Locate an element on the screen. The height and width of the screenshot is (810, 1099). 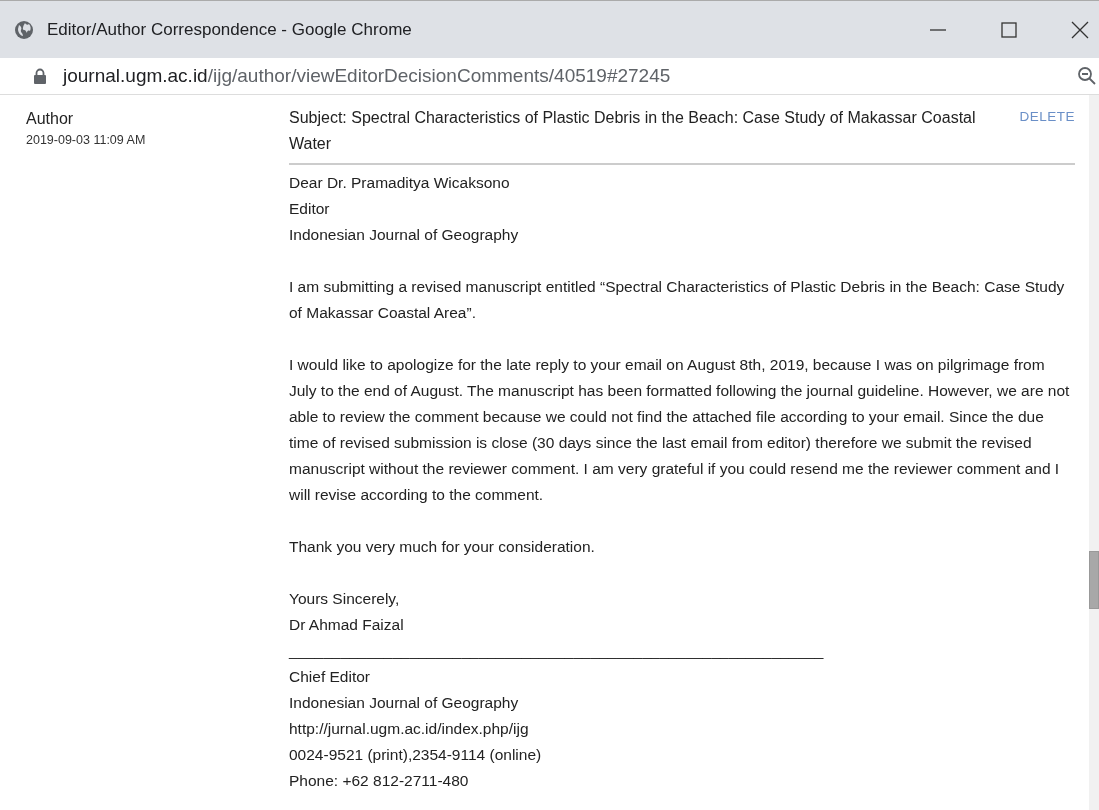
message-text: Dear Dr. Pramaditya Wicaksono is located at coordinates (400, 183).